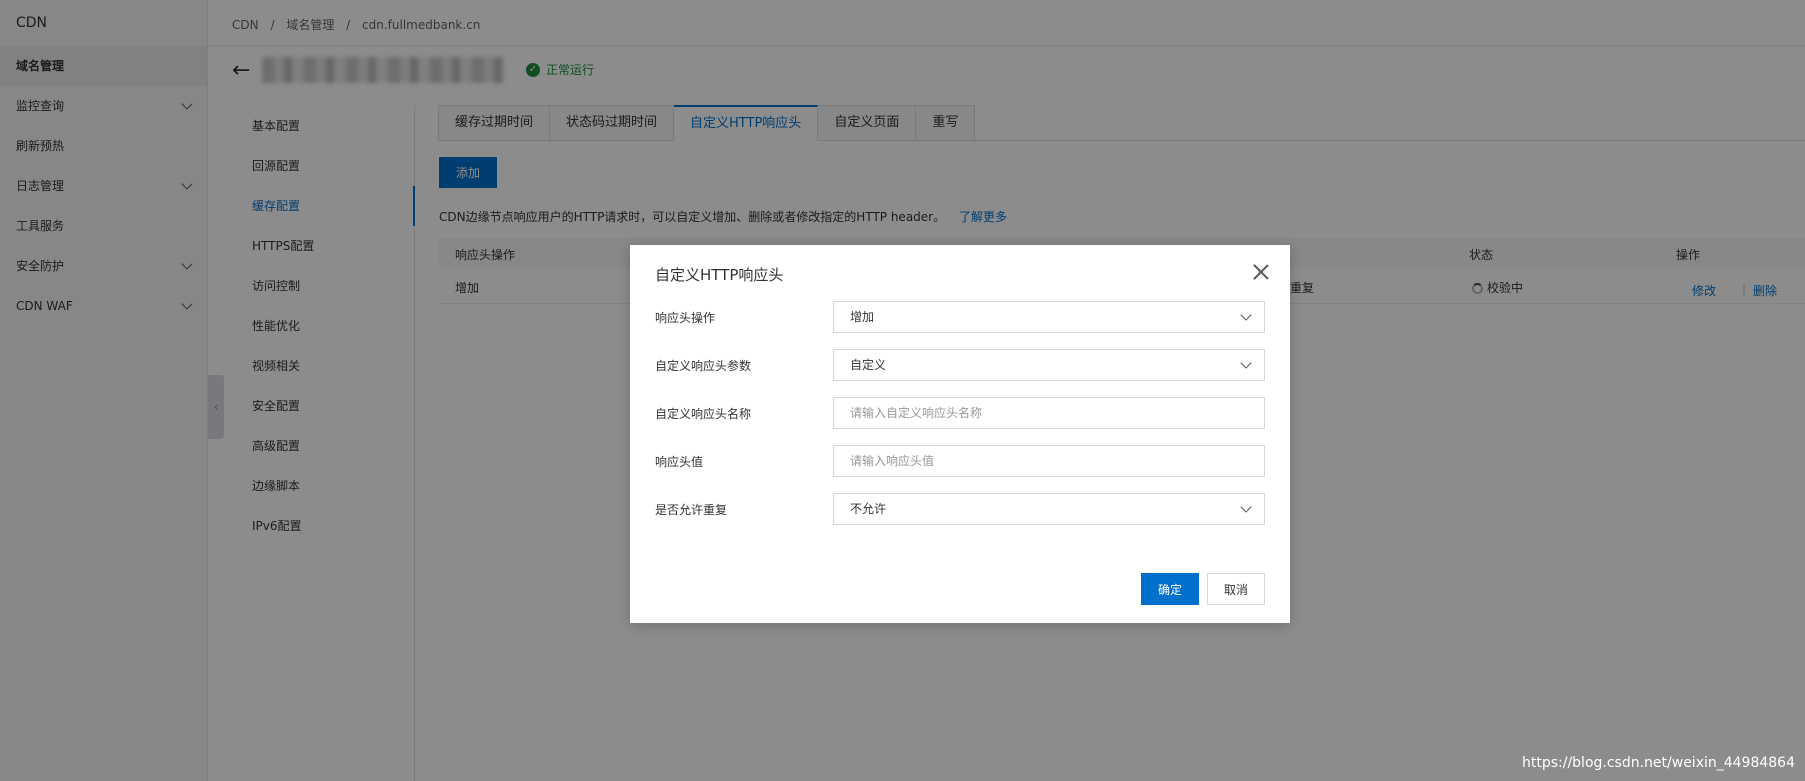 Image resolution: width=1805 pixels, height=781 pixels. Describe the element at coordinates (719, 275) in the screenshot. I see `dialog-title: 自定义HTTP响应头` at that location.